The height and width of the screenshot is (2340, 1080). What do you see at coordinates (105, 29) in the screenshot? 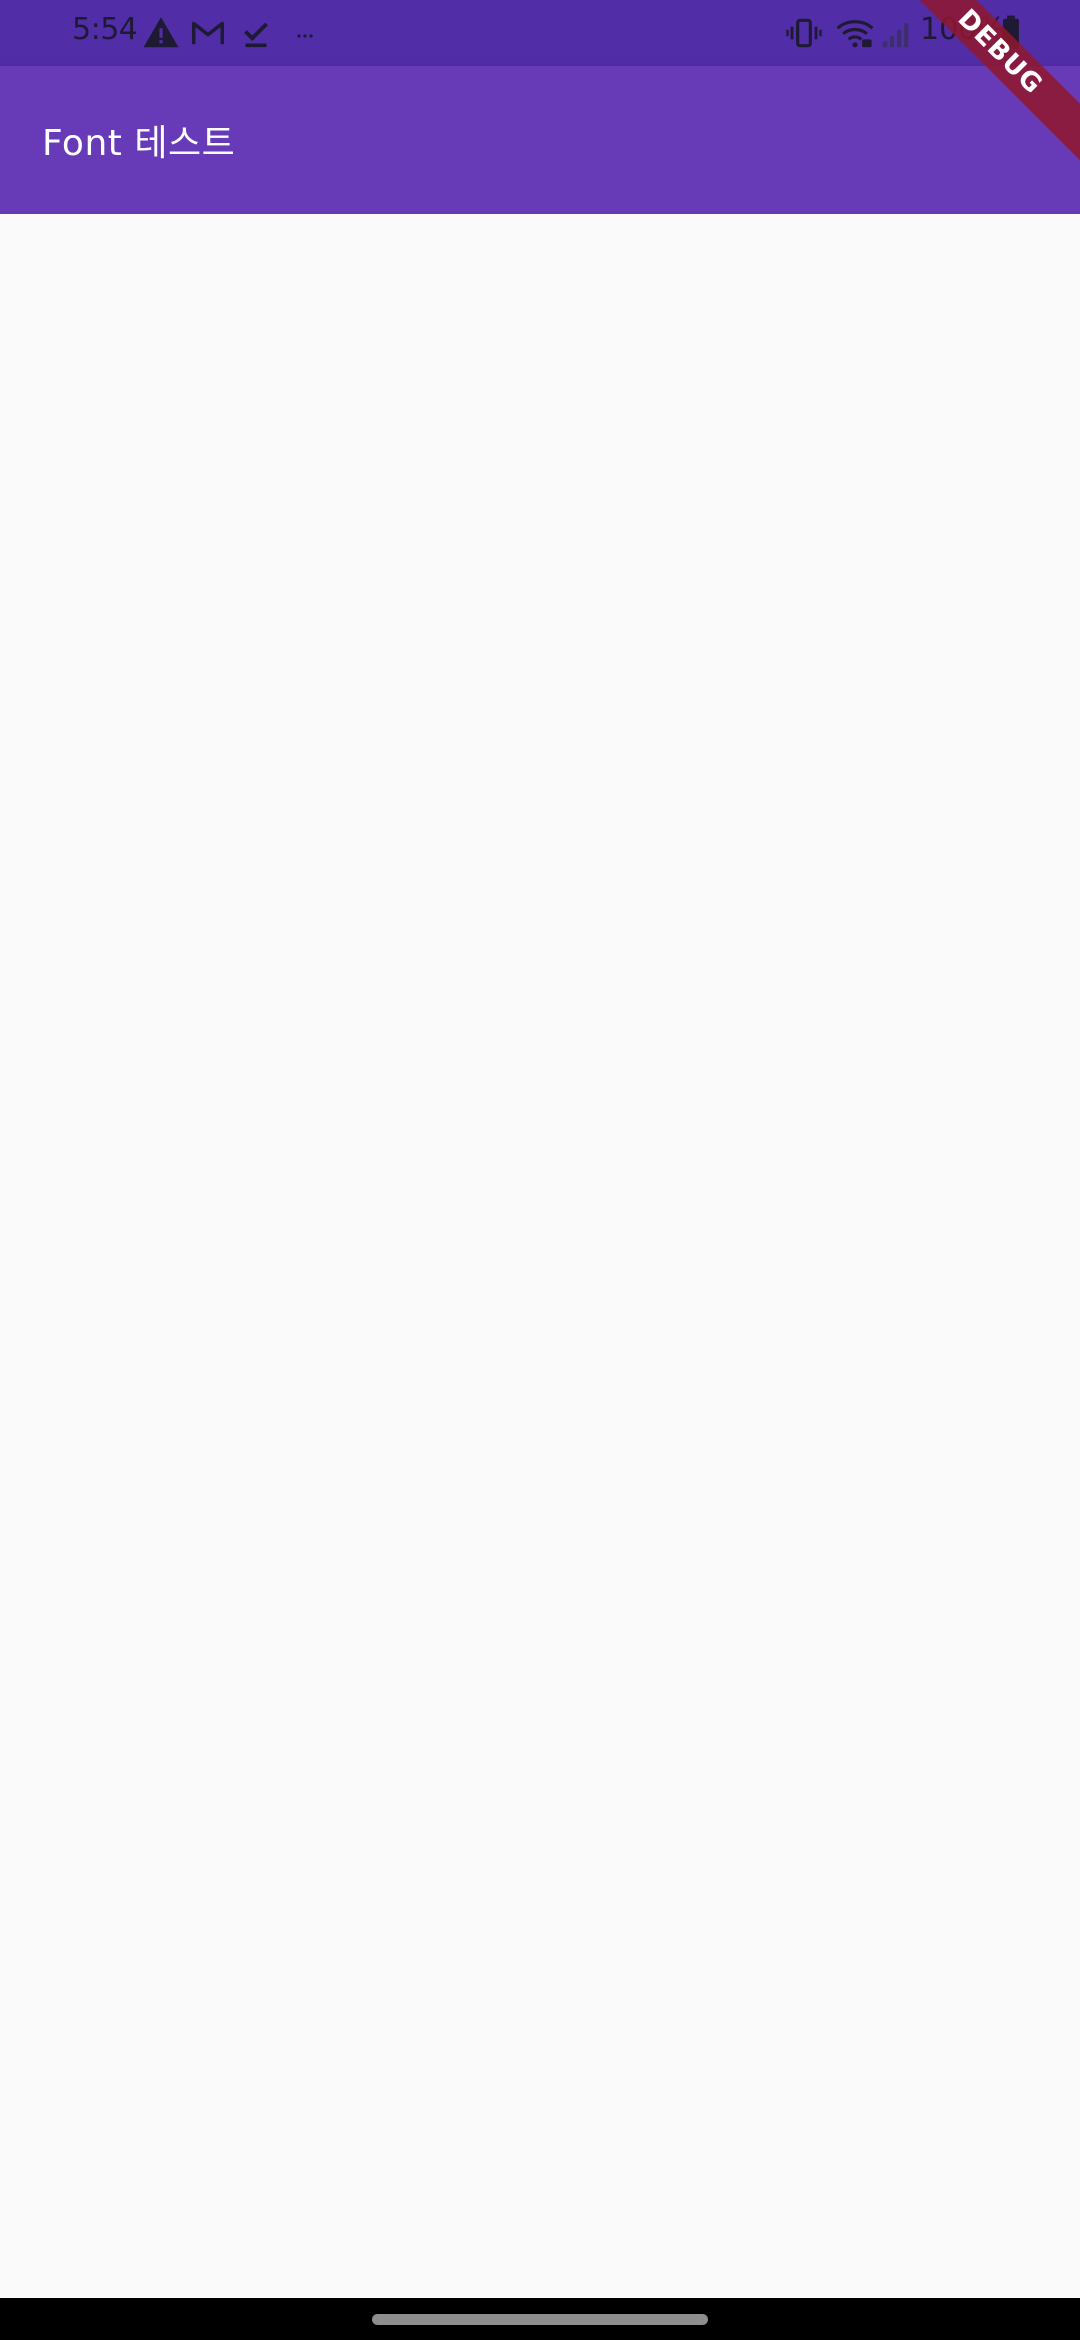
I see `status-time: 5:54` at bounding box center [105, 29].